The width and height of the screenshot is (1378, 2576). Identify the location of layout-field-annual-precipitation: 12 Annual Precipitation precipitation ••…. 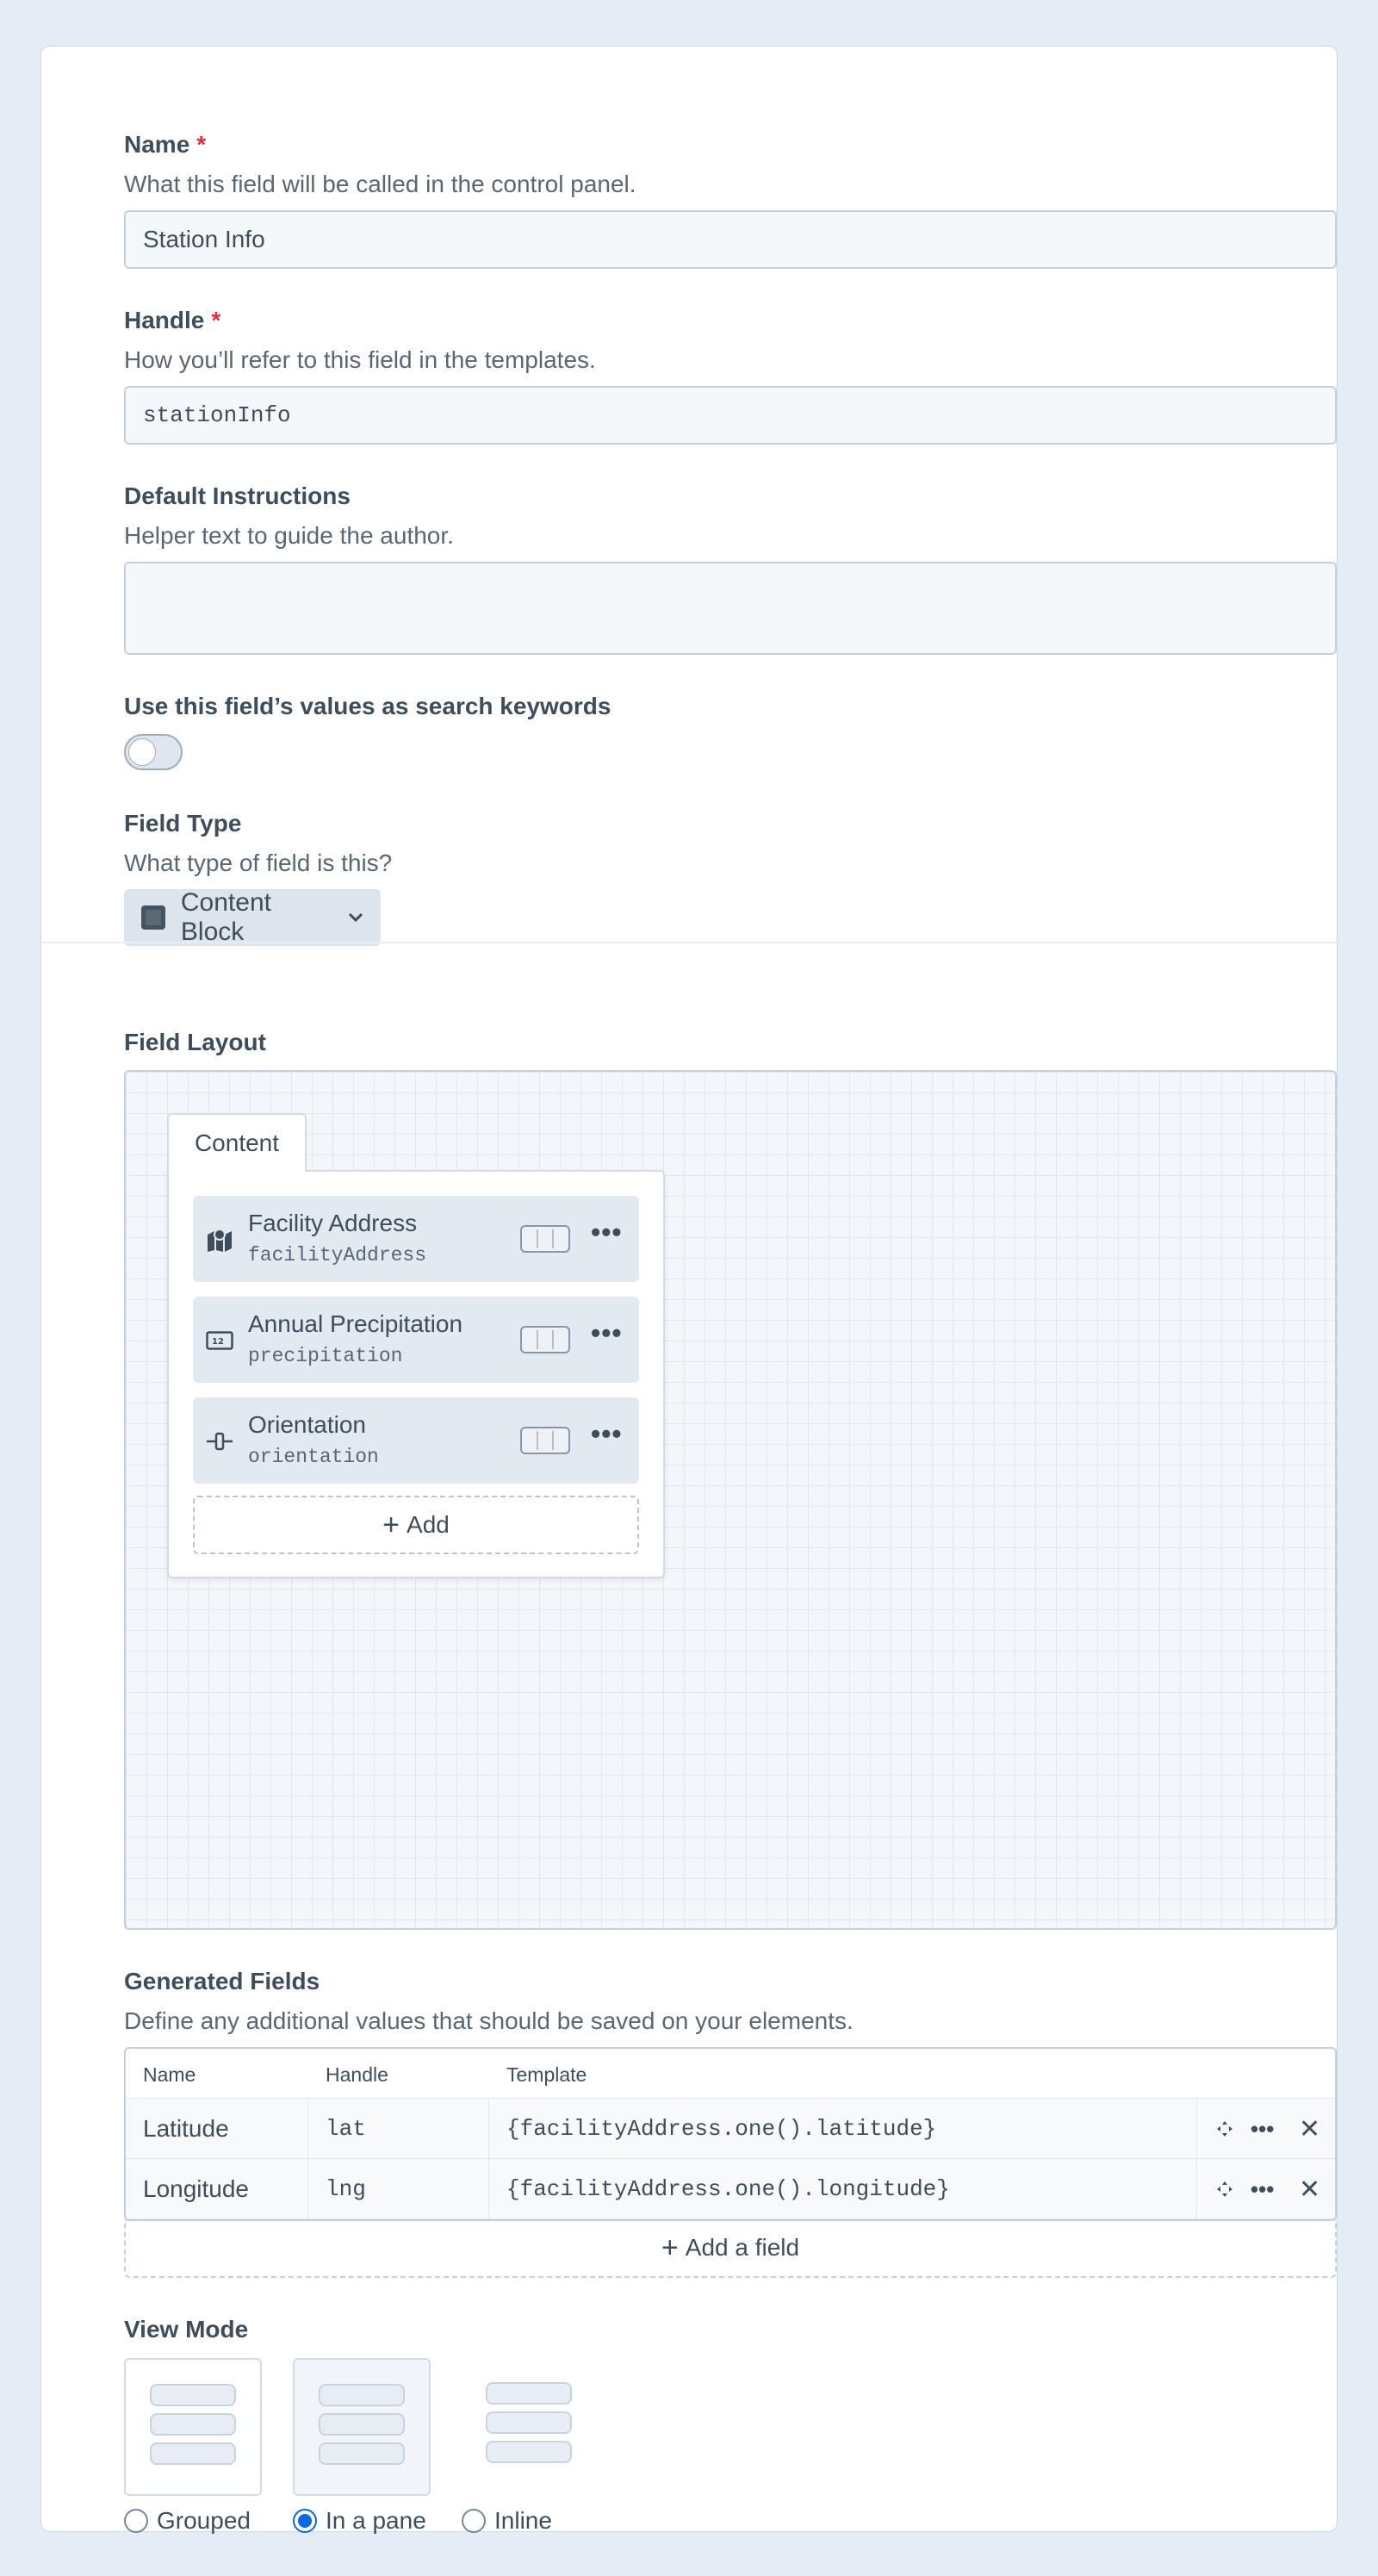
(416, 1340).